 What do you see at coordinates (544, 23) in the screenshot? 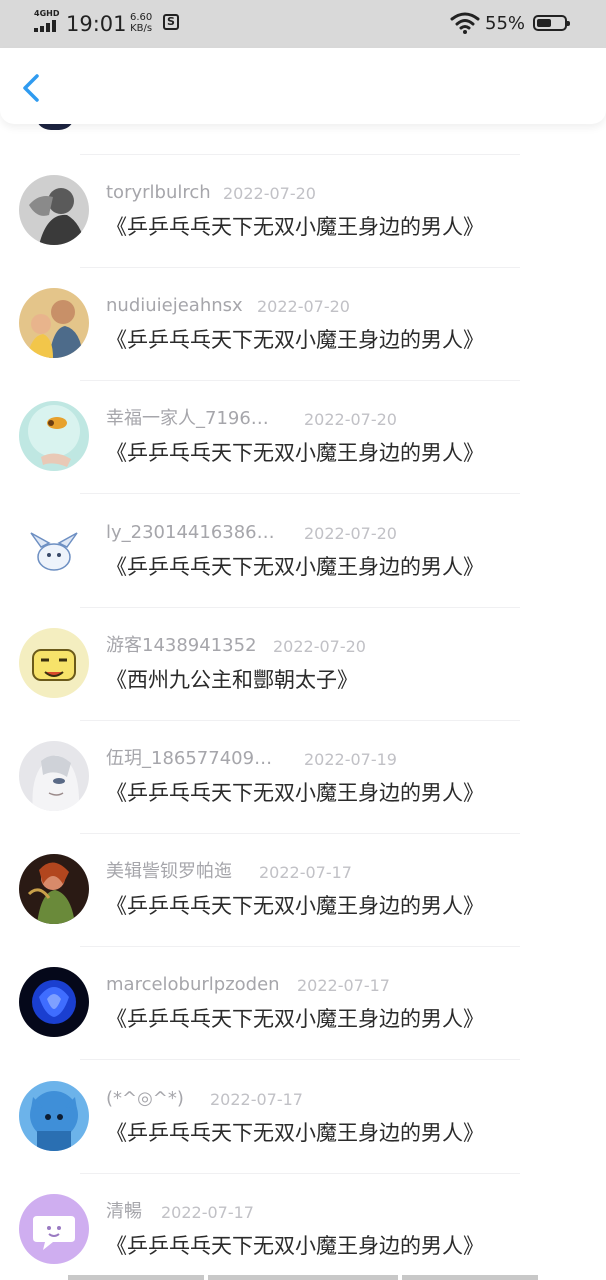
I see `battery-level` at bounding box center [544, 23].